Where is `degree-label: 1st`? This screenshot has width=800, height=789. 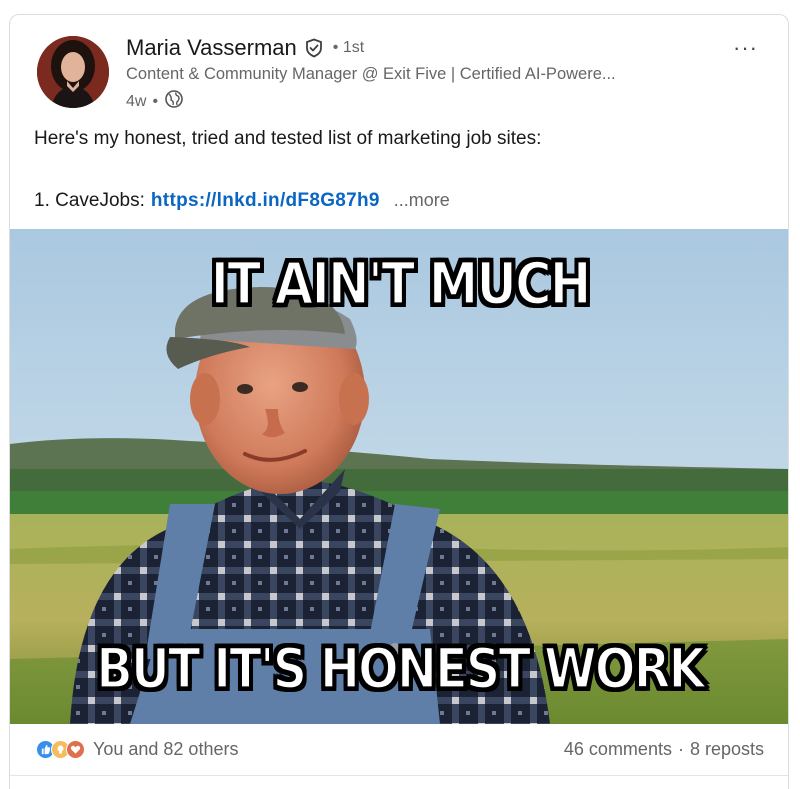
degree-label: 1st is located at coordinates (353, 47).